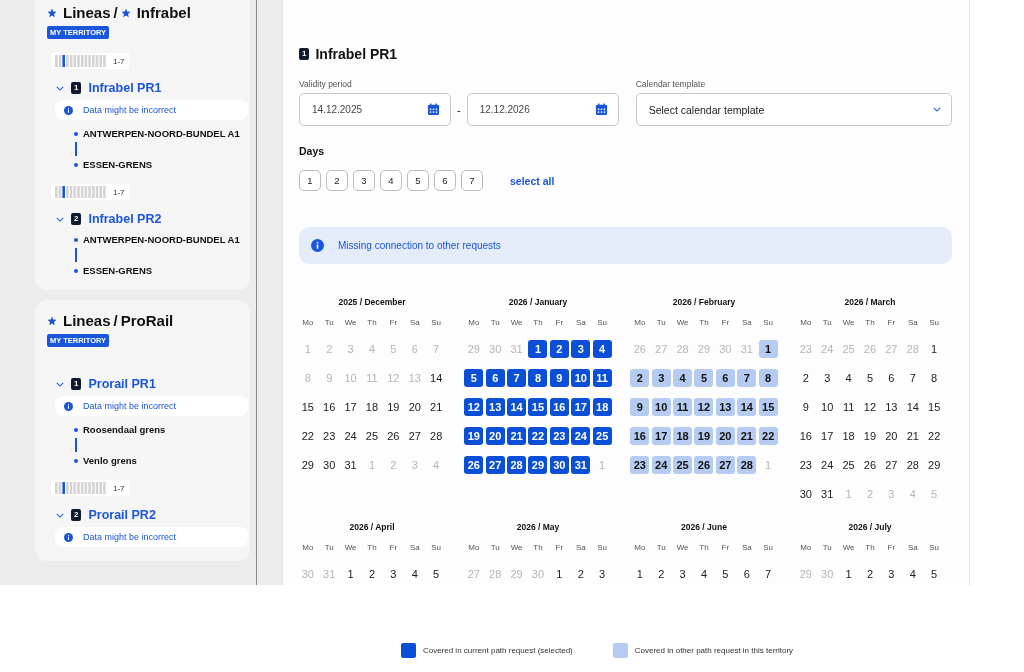 The height and width of the screenshot is (672, 1024). What do you see at coordinates (364, 180) in the screenshot?
I see `weekday-toggle: 3` at bounding box center [364, 180].